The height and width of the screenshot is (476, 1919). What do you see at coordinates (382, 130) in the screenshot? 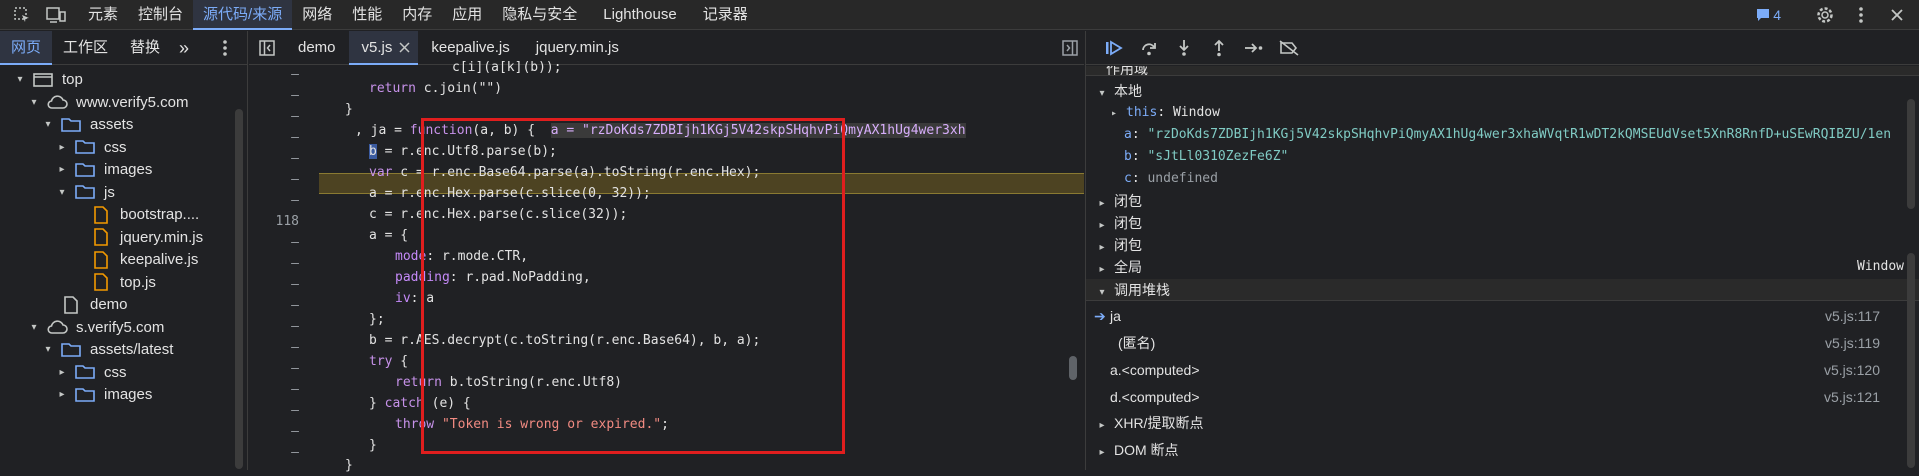
I see `code-text: , ja =` at bounding box center [382, 130].